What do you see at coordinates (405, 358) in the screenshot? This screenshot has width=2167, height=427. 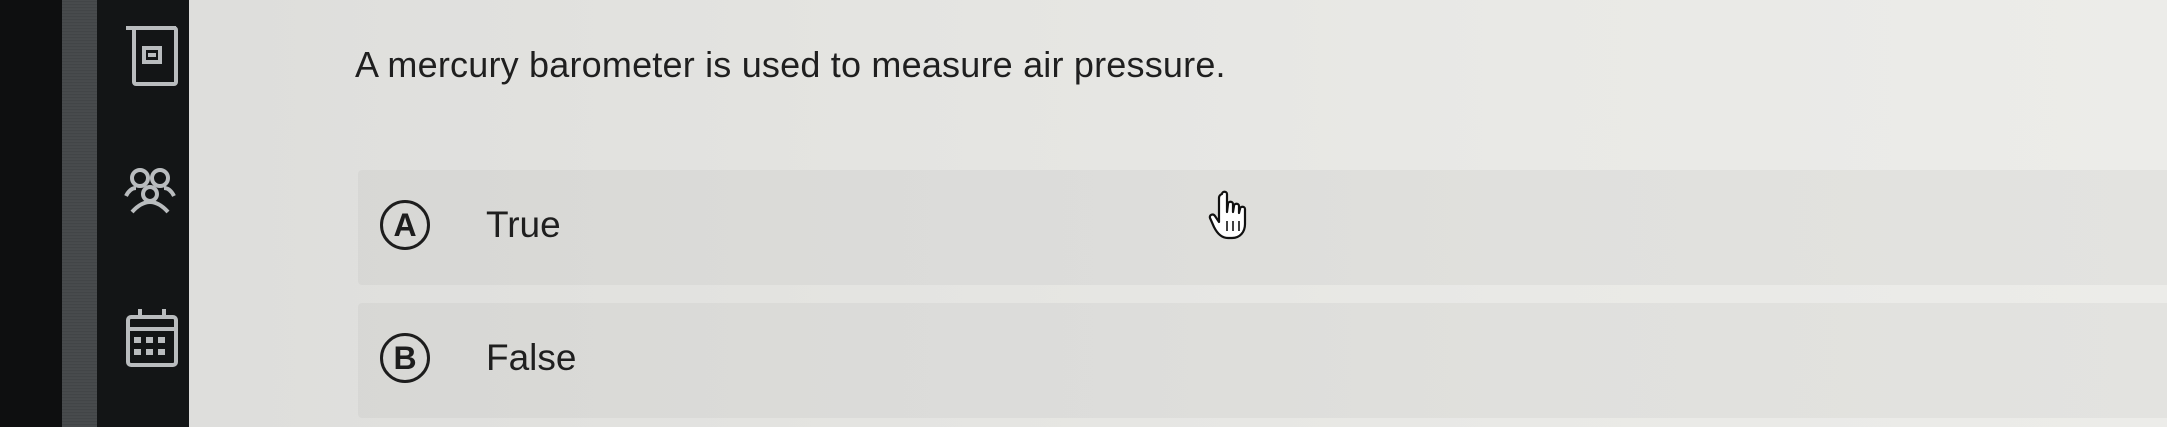 I see `option-letter-b: B` at bounding box center [405, 358].